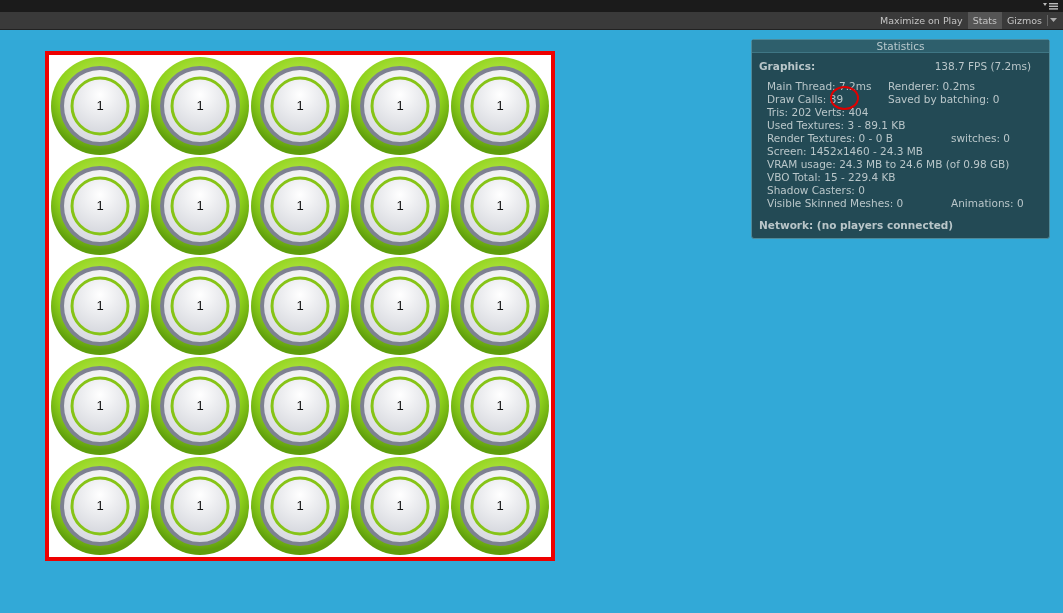  I want to click on stat-text: Shadow Casters: 0, so click(816, 190).